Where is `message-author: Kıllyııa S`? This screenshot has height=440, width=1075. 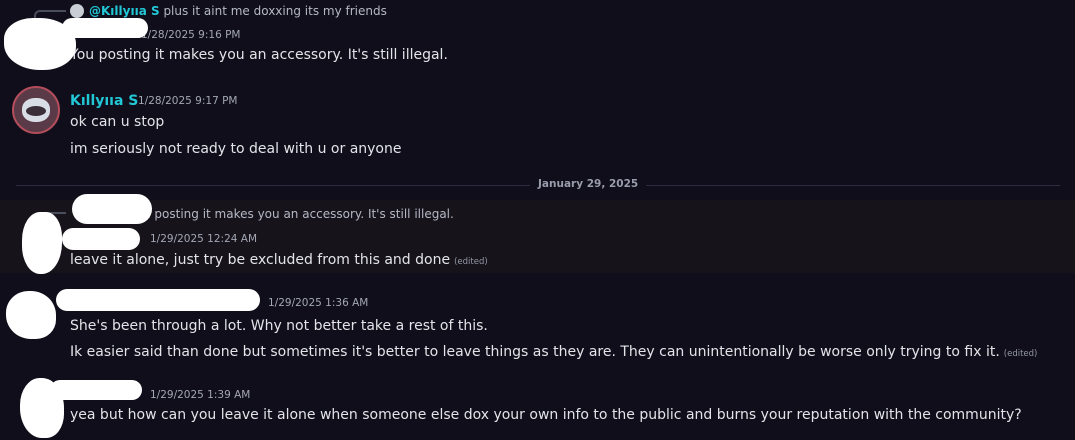 message-author: Kıllyııa S is located at coordinates (104, 101).